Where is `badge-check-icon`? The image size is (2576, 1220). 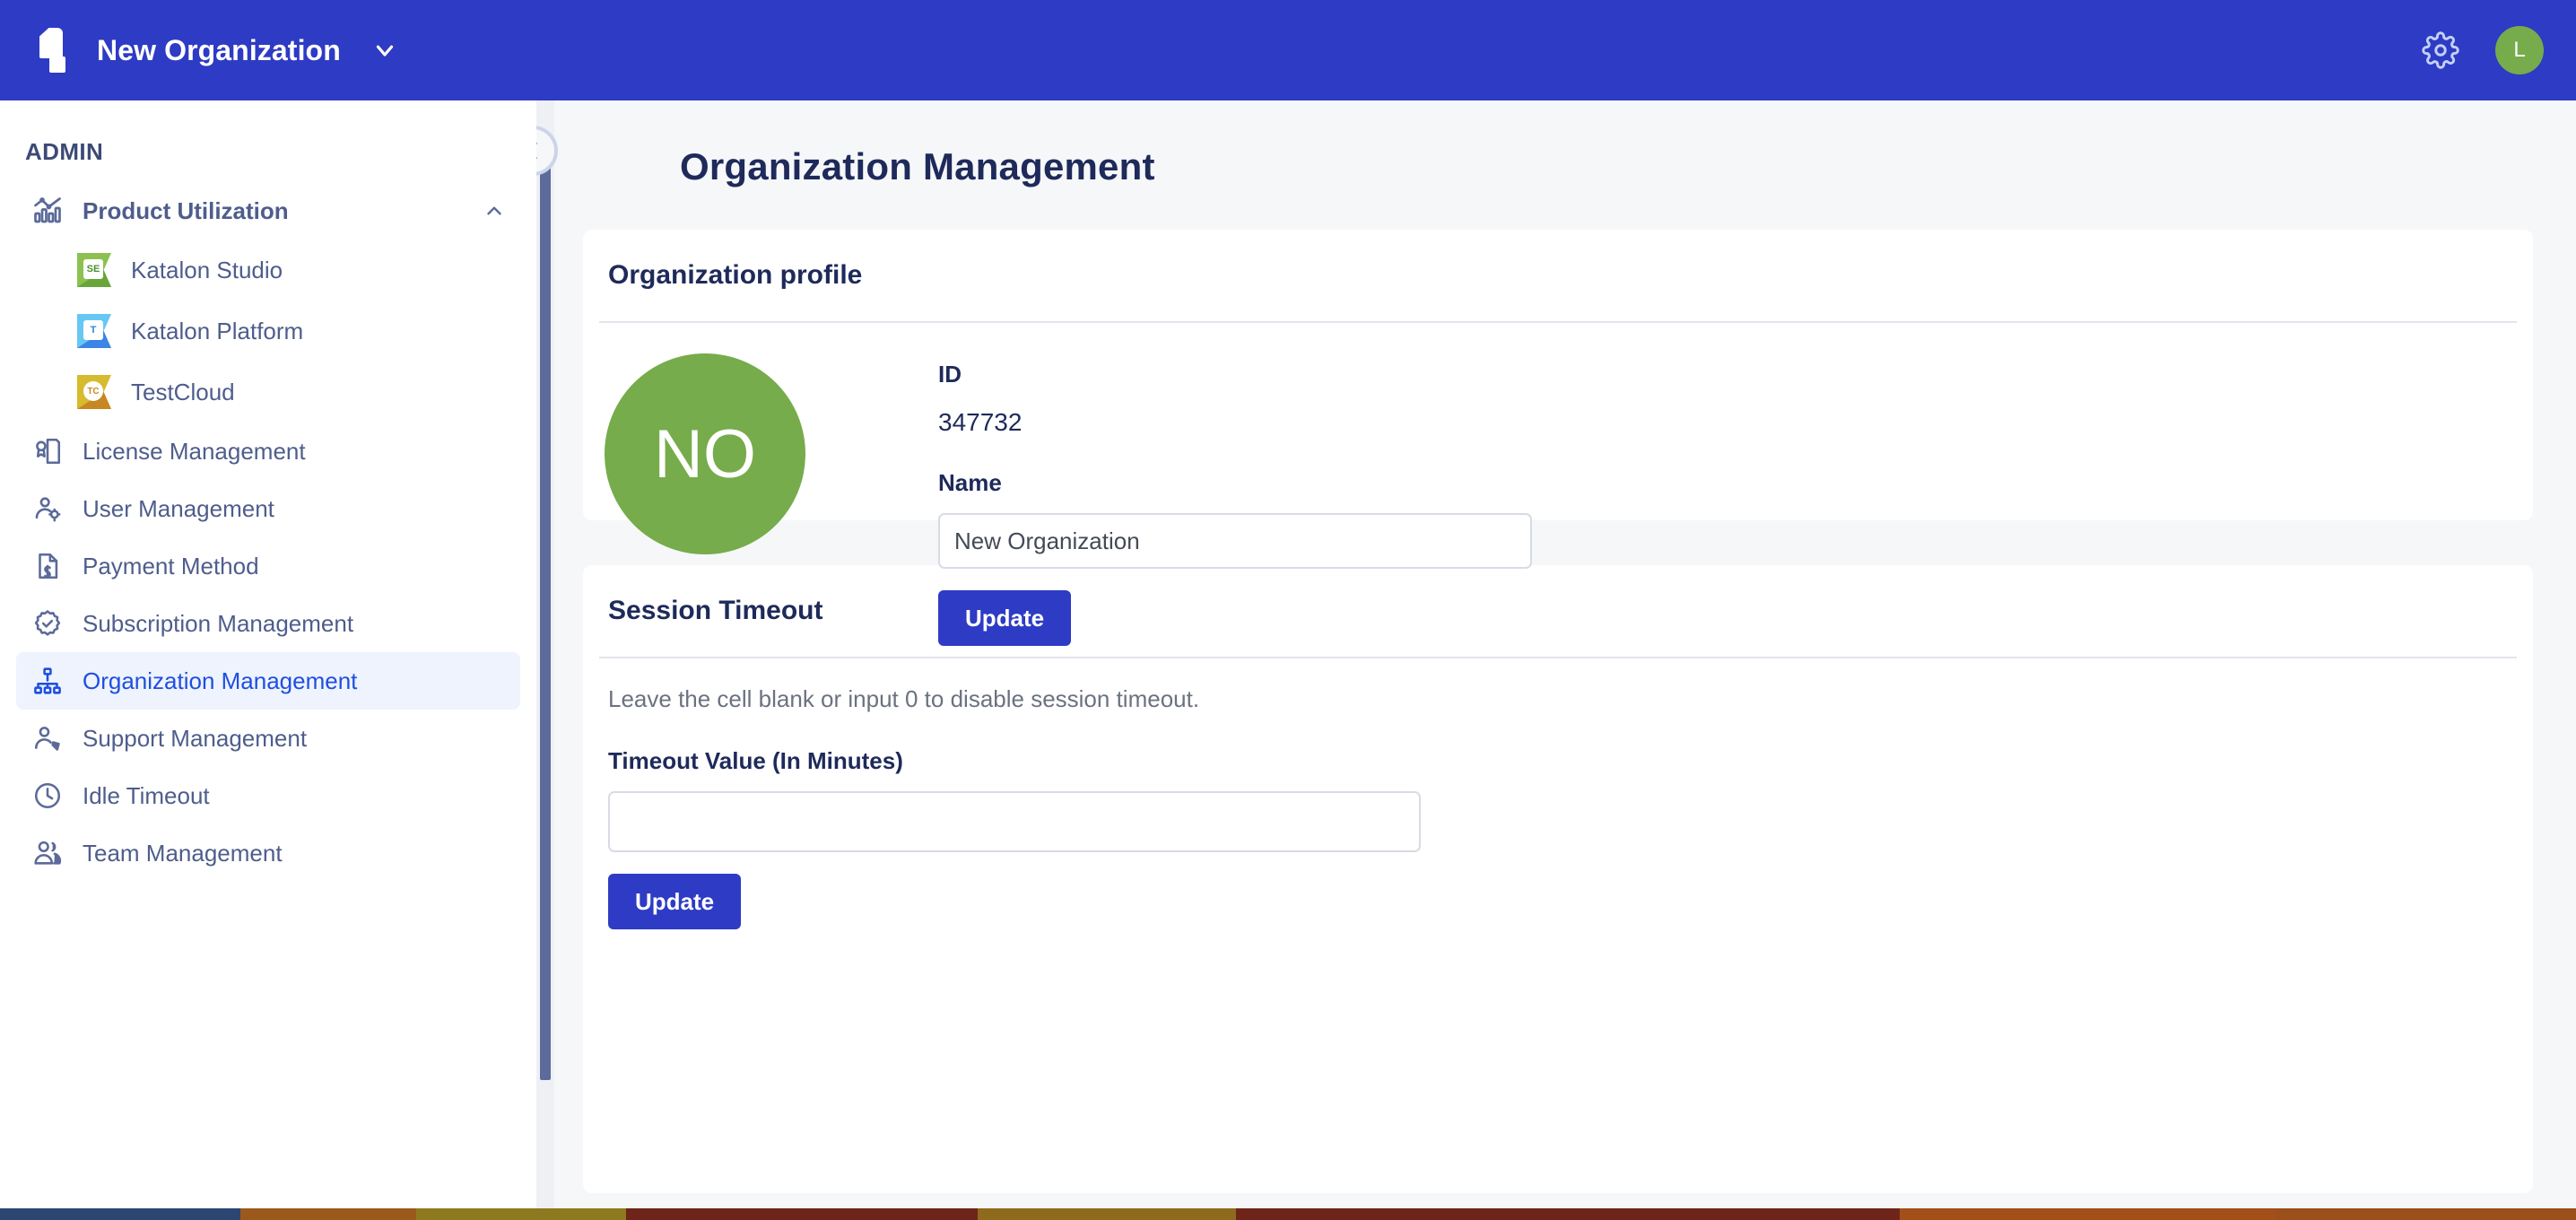 badge-check-icon is located at coordinates (47, 623).